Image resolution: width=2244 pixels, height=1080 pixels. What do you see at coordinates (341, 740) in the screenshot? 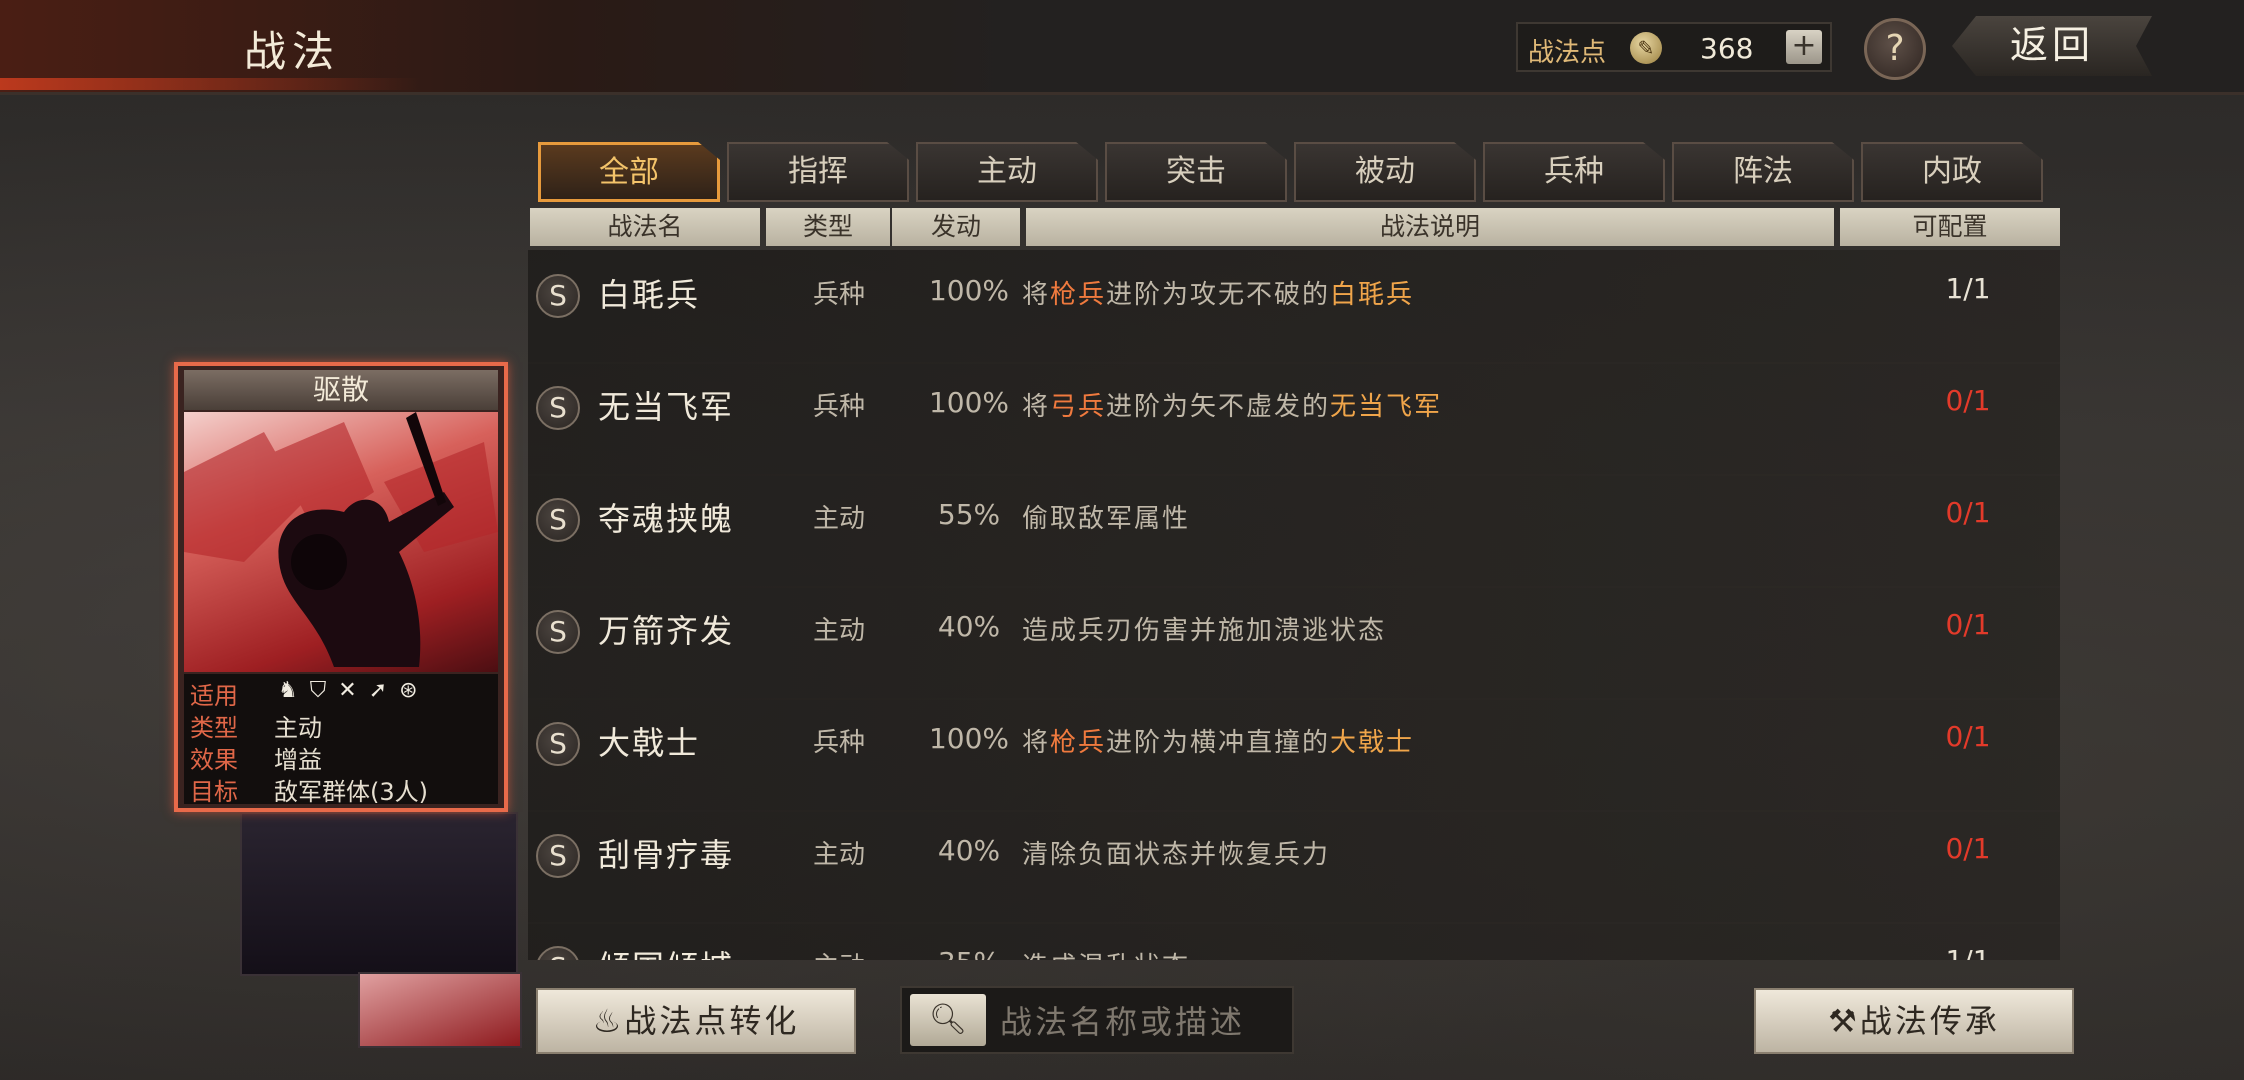
I see `card-info: 适用 ♞⛉✕➚⊛ 类型 主动 效果 增益 目标 敌军群体(3人)` at bounding box center [341, 740].